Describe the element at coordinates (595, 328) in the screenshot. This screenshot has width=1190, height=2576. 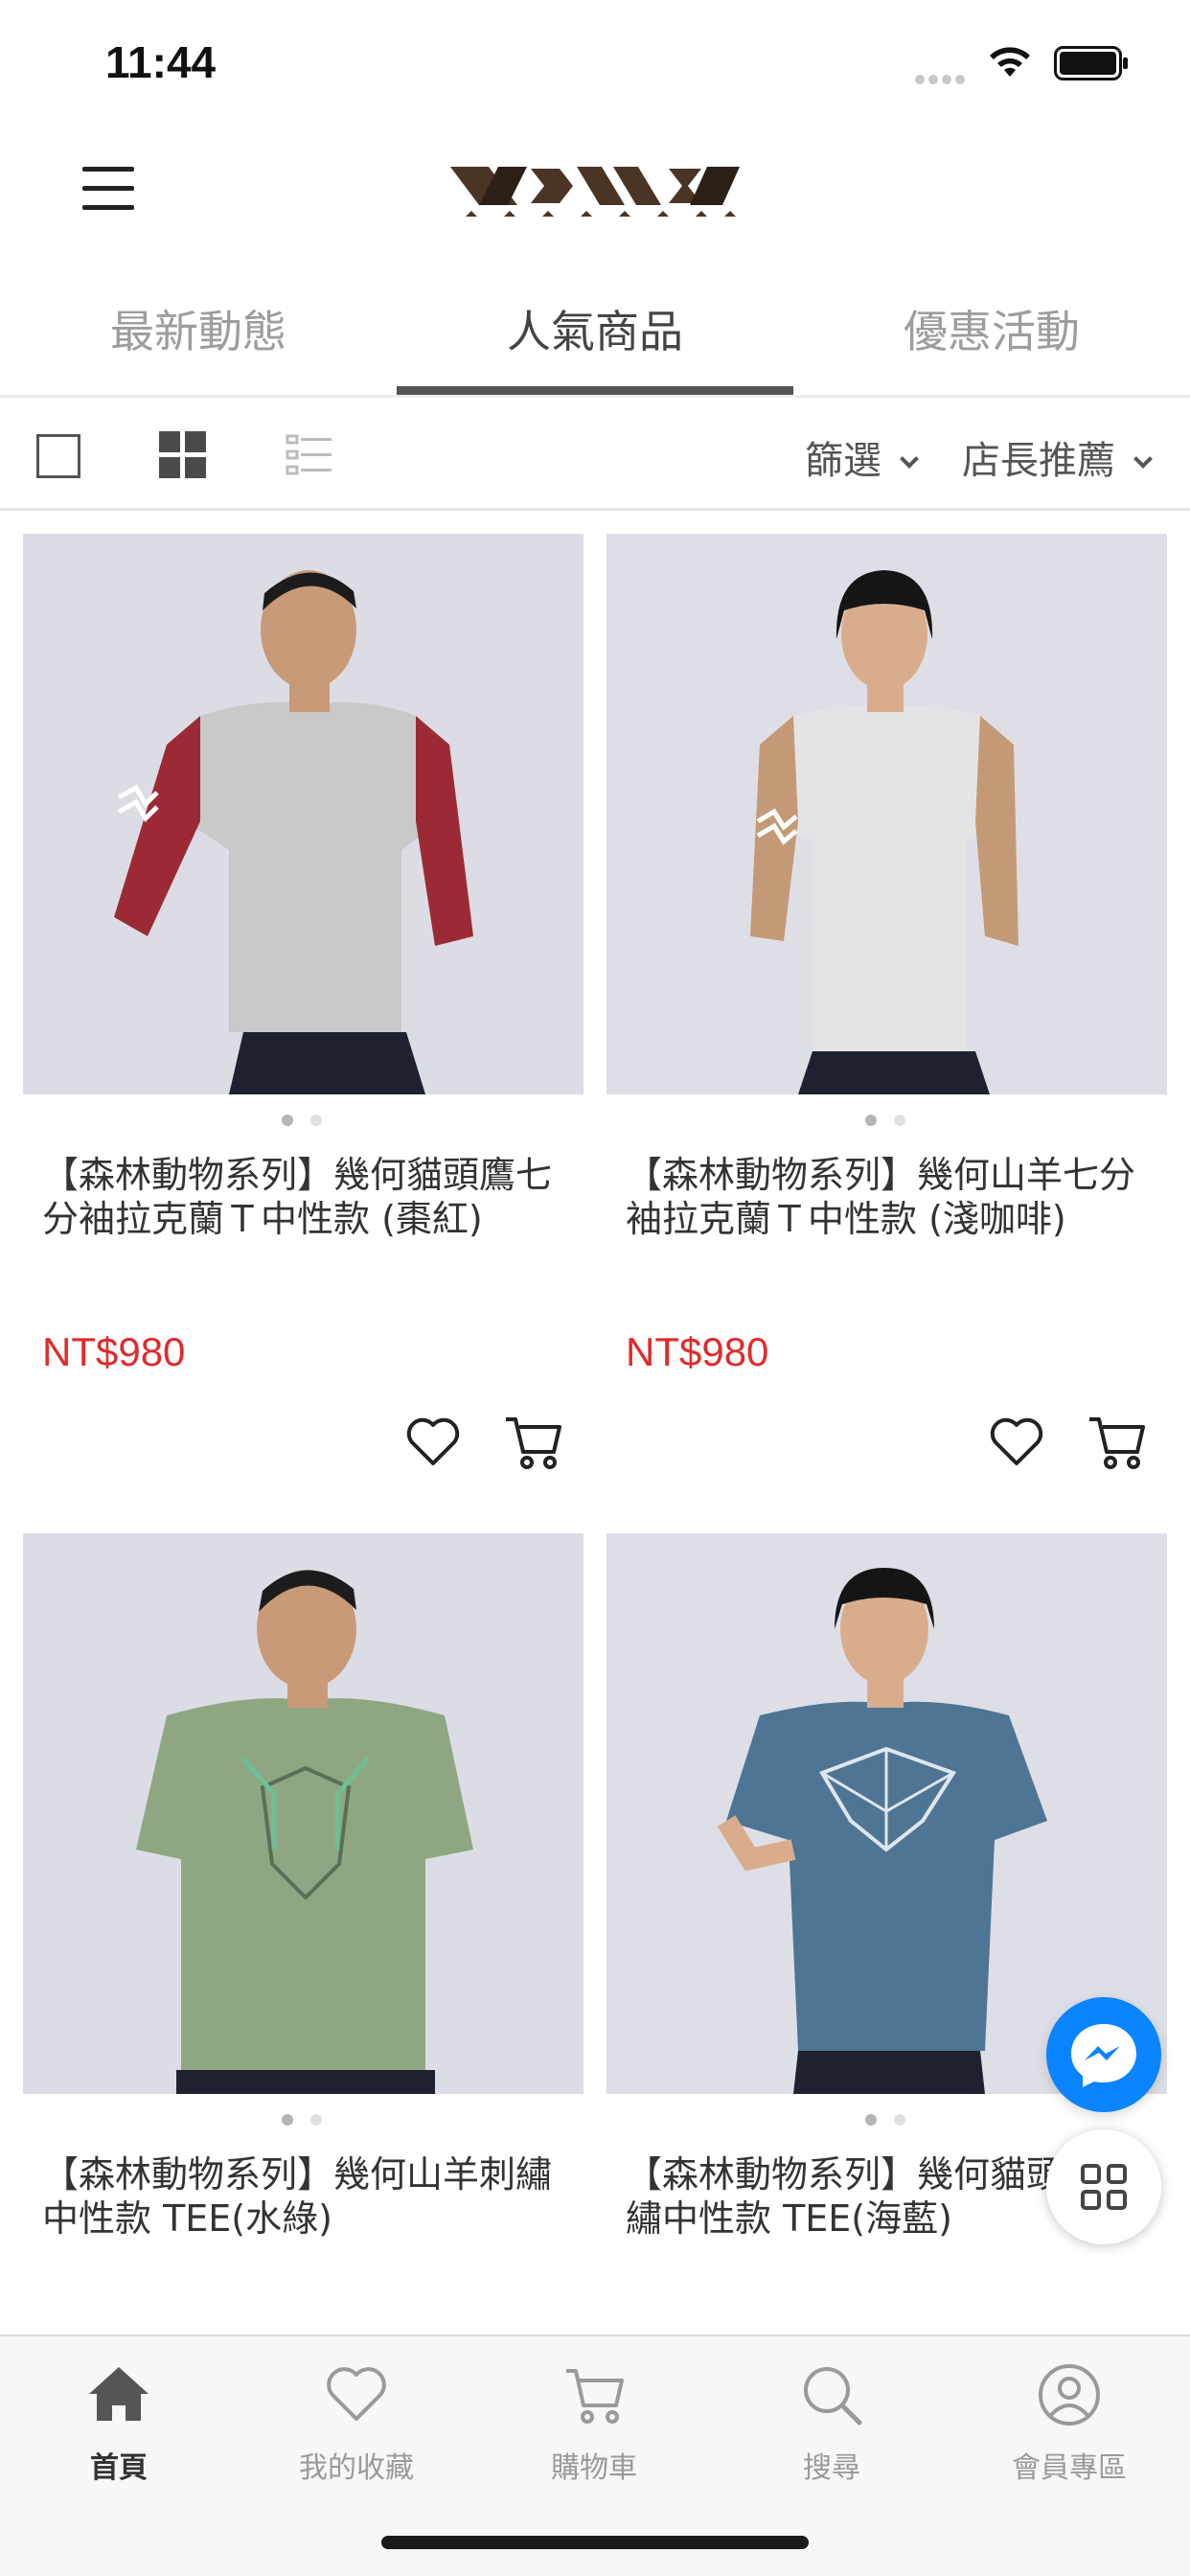
I see `tab-popular-products: 人氣商品` at that location.